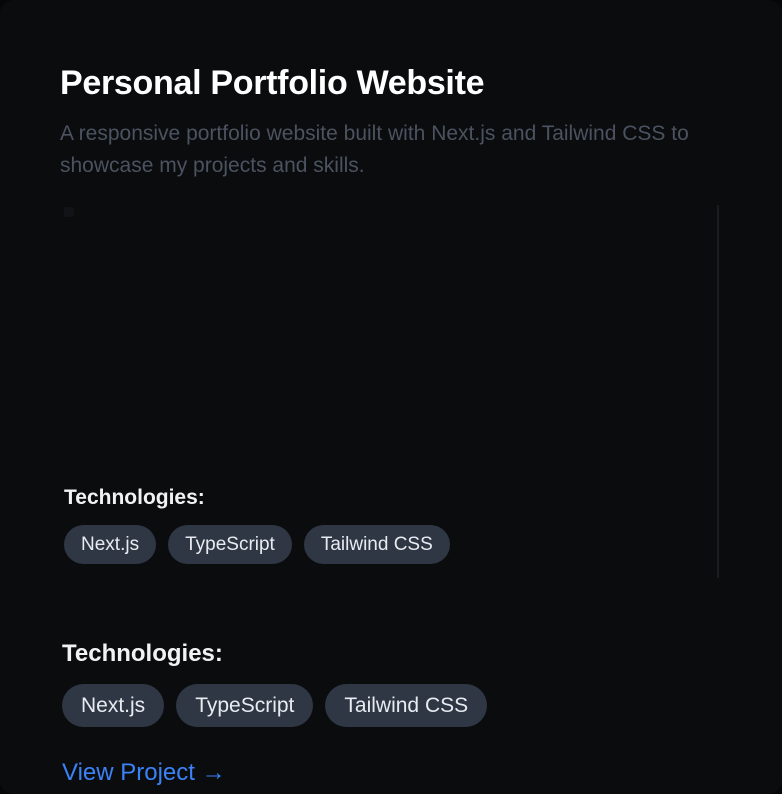 Image resolution: width=782 pixels, height=794 pixels. I want to click on project-title: Personal Portfolio Website, so click(272, 83).